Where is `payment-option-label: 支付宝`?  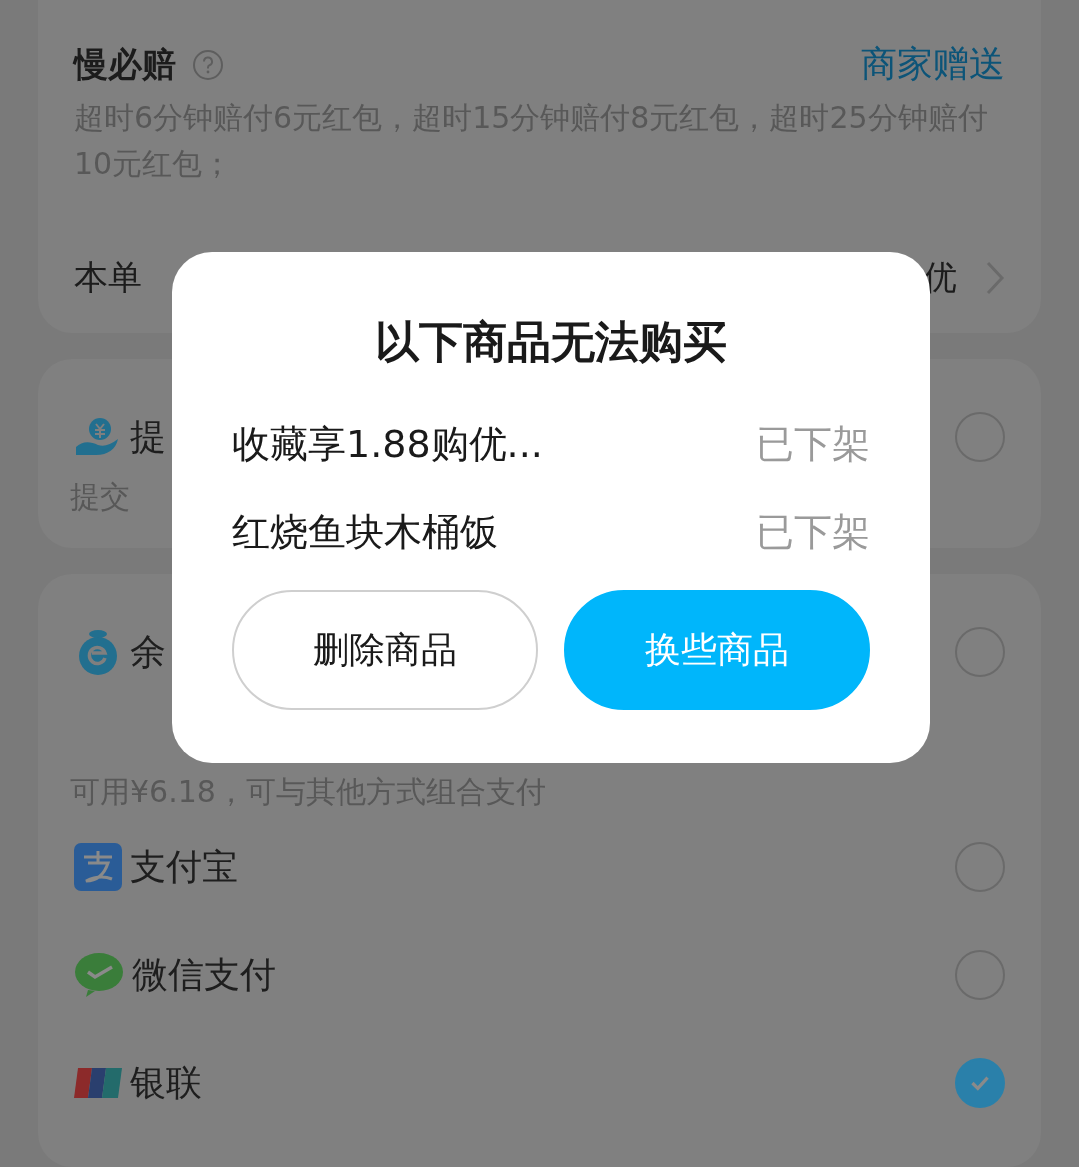 payment-option-label: 支付宝 is located at coordinates (184, 866).